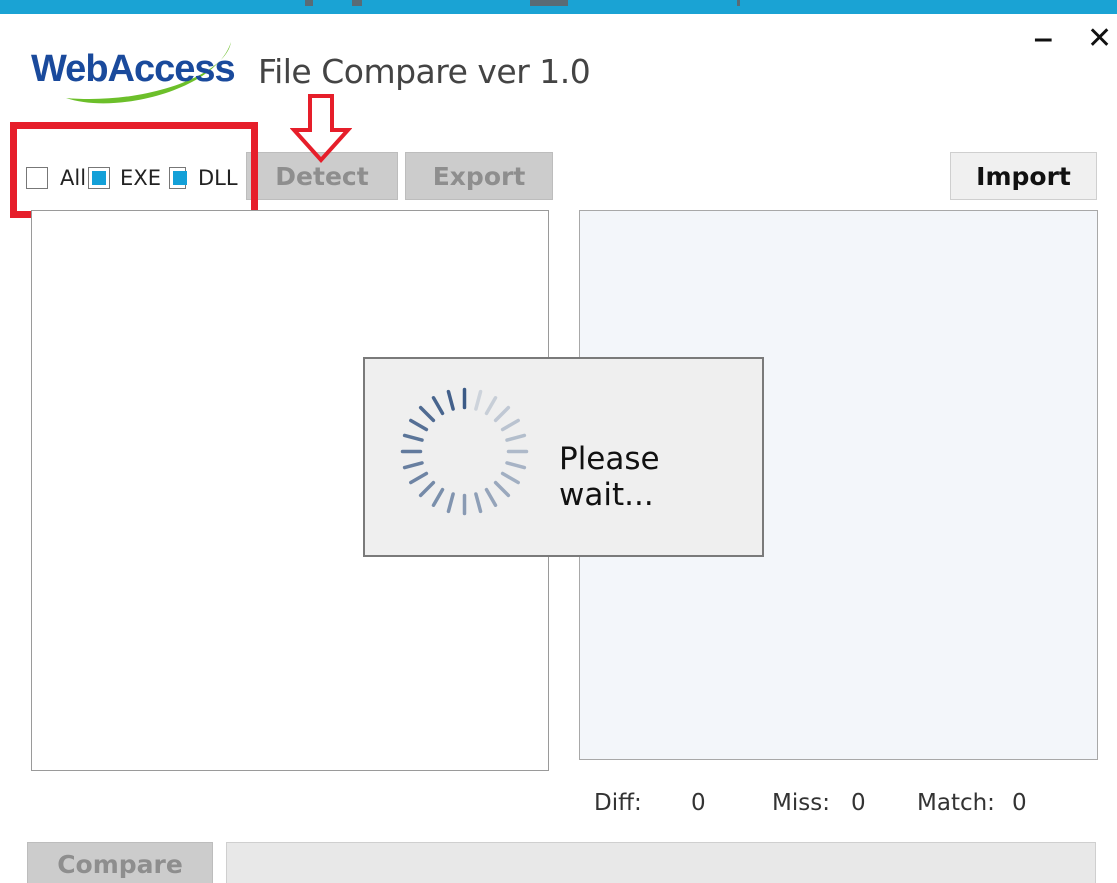 The height and width of the screenshot is (883, 1117). I want to click on arrow-down-icon, so click(321, 128).